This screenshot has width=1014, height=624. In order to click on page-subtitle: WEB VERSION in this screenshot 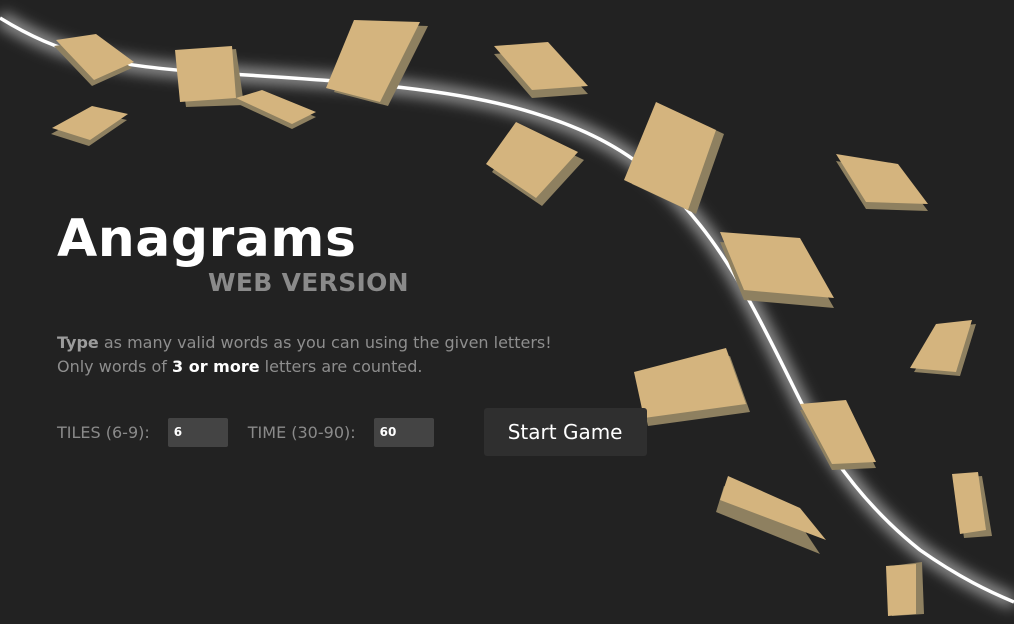, I will do `click(308, 282)`.